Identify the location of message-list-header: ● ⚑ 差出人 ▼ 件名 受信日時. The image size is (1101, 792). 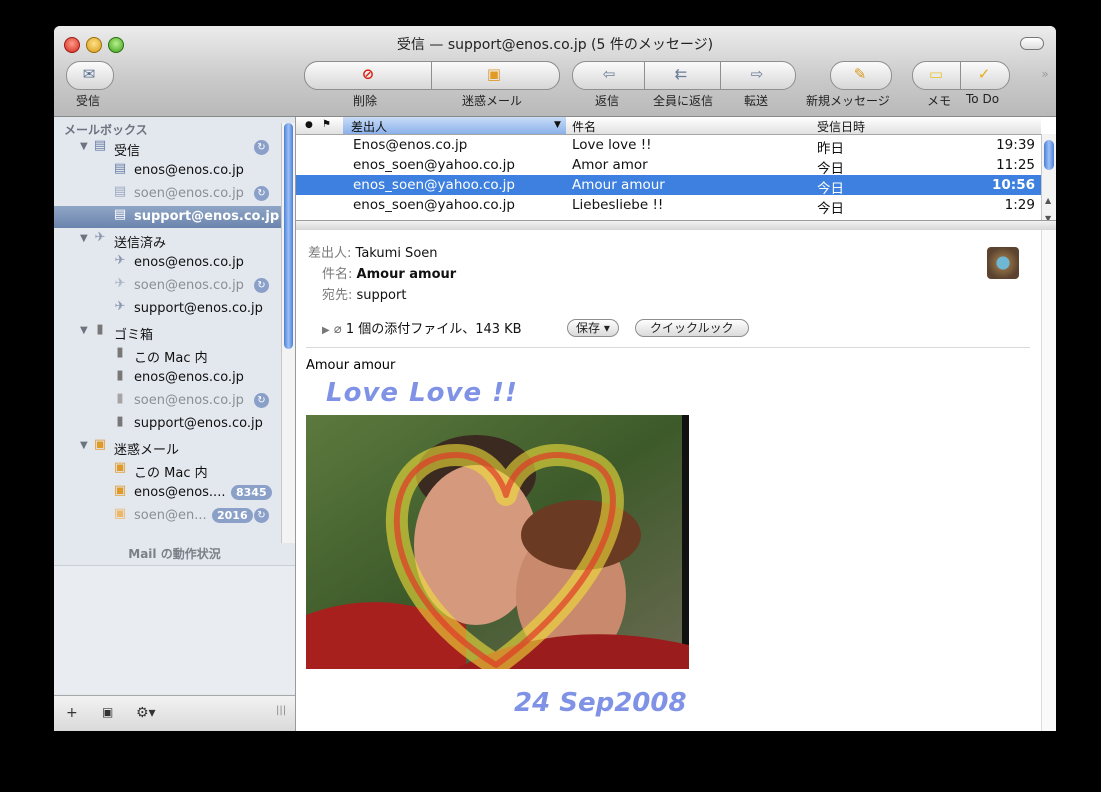
(668, 126).